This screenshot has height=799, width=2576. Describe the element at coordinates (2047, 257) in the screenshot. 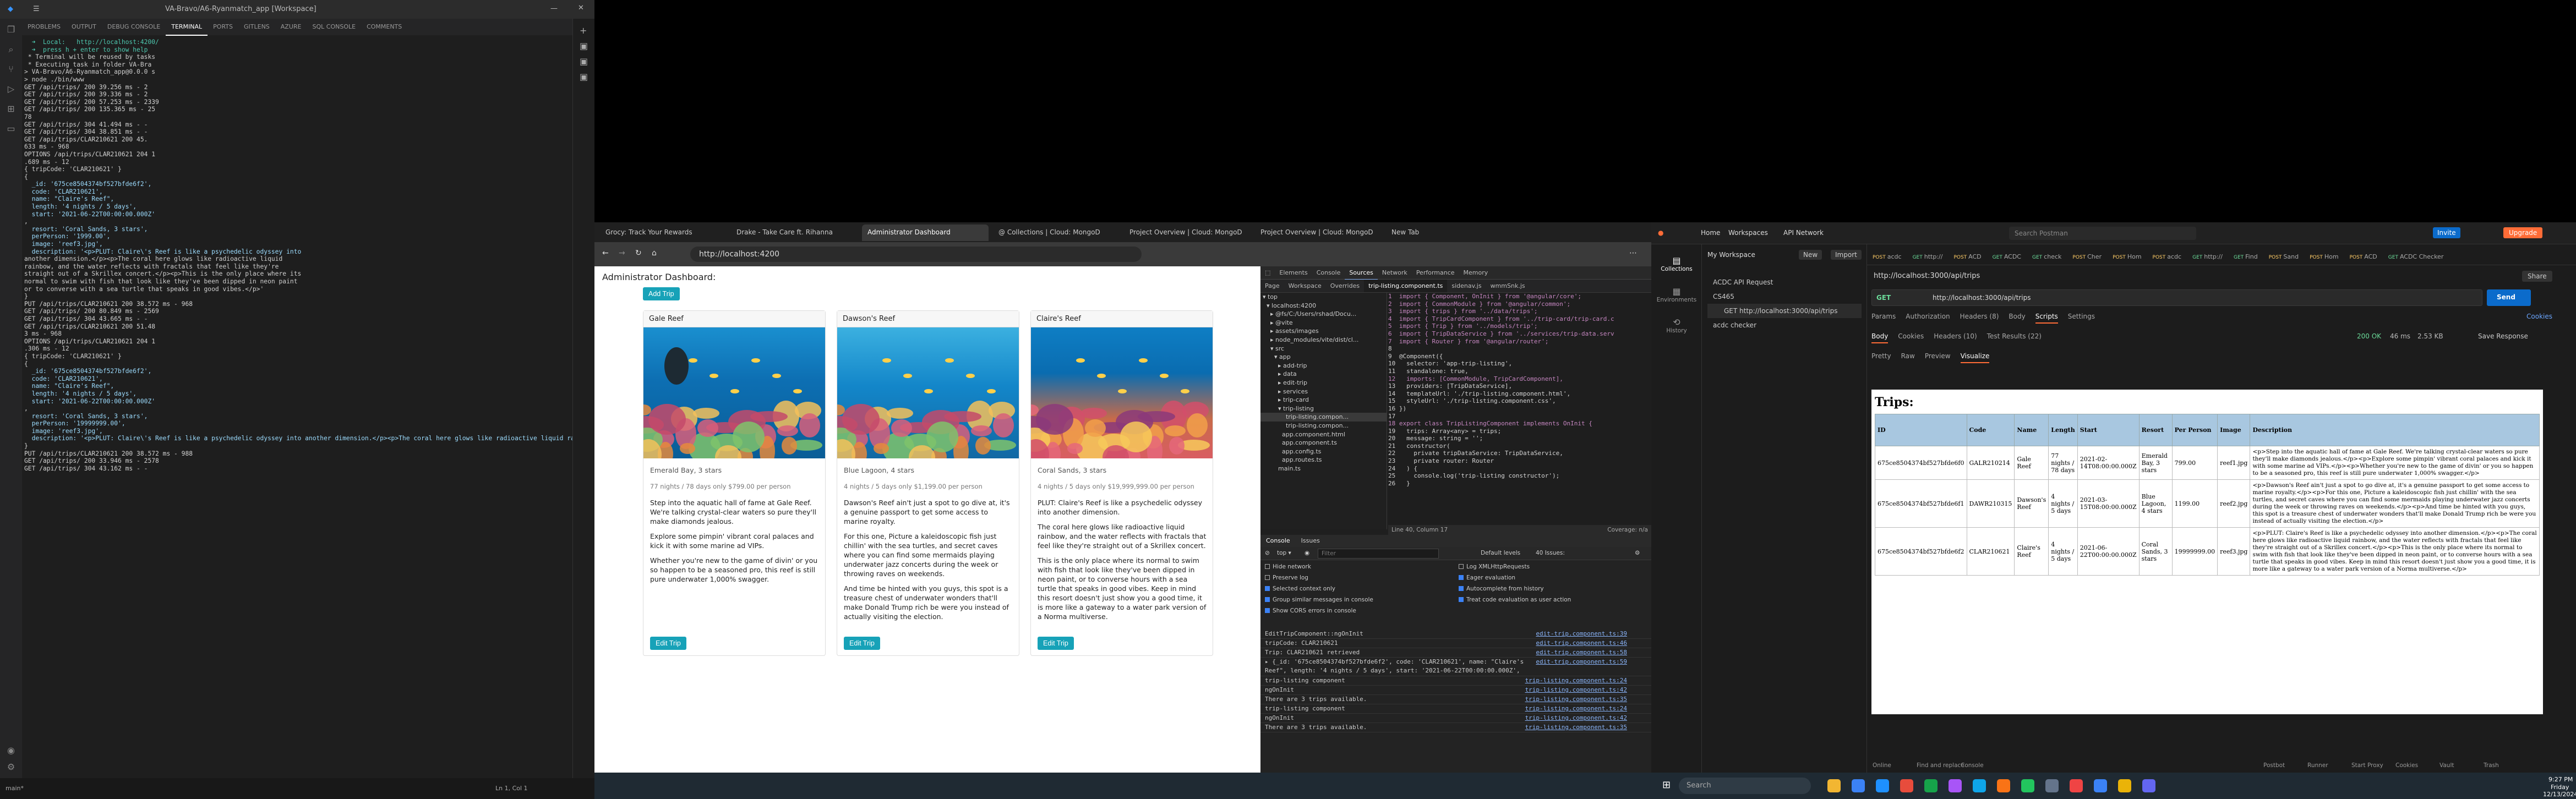

I see `request-tab: GET check` at that location.